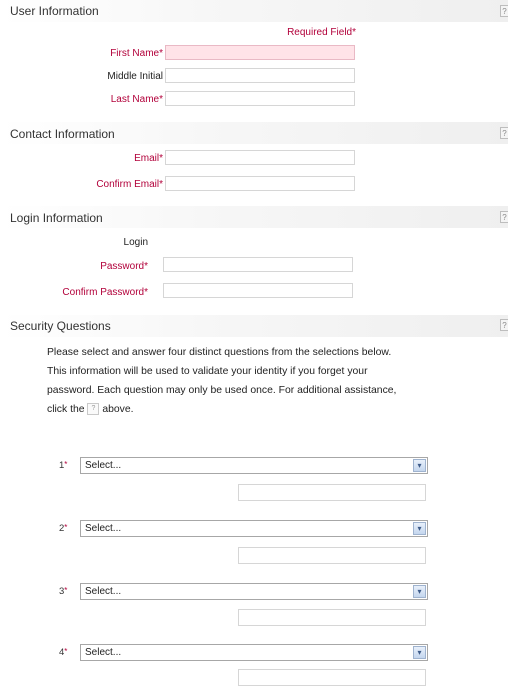  Describe the element at coordinates (129, 184) in the screenshot. I see `confirm-email-label: Confirm Email*` at that location.